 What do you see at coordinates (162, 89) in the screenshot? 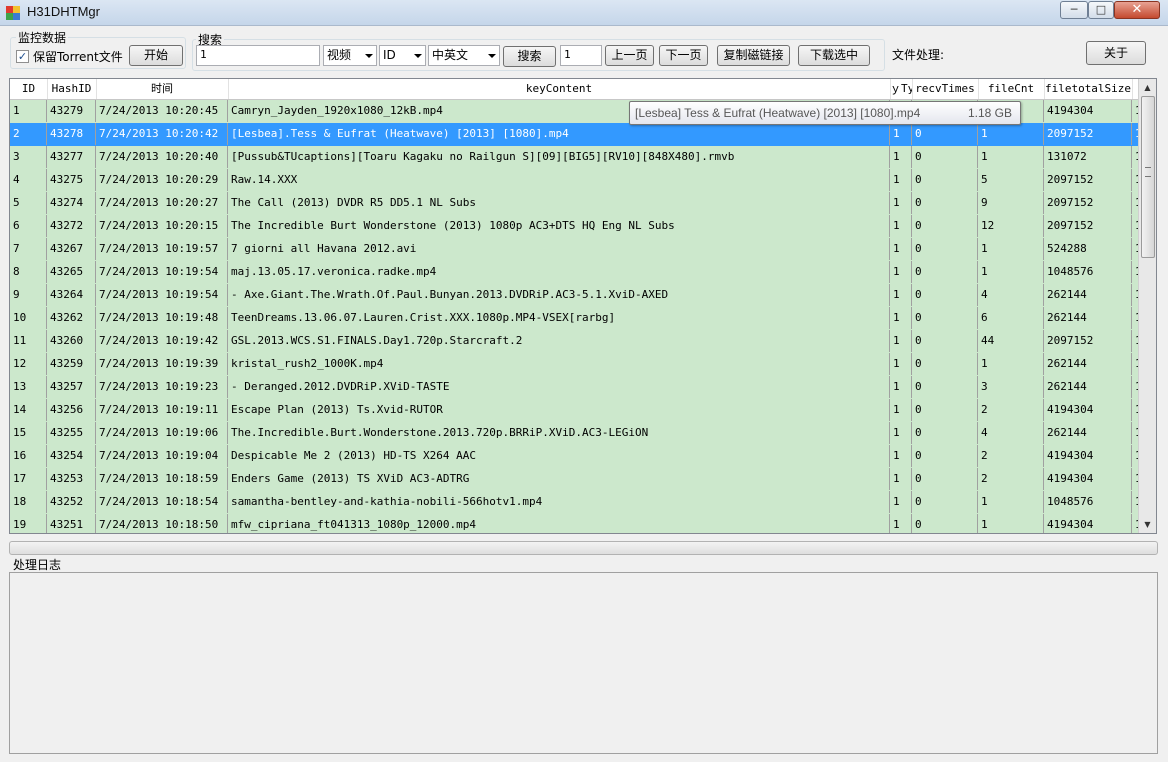
I see `column-header-time: 时间` at bounding box center [162, 89].